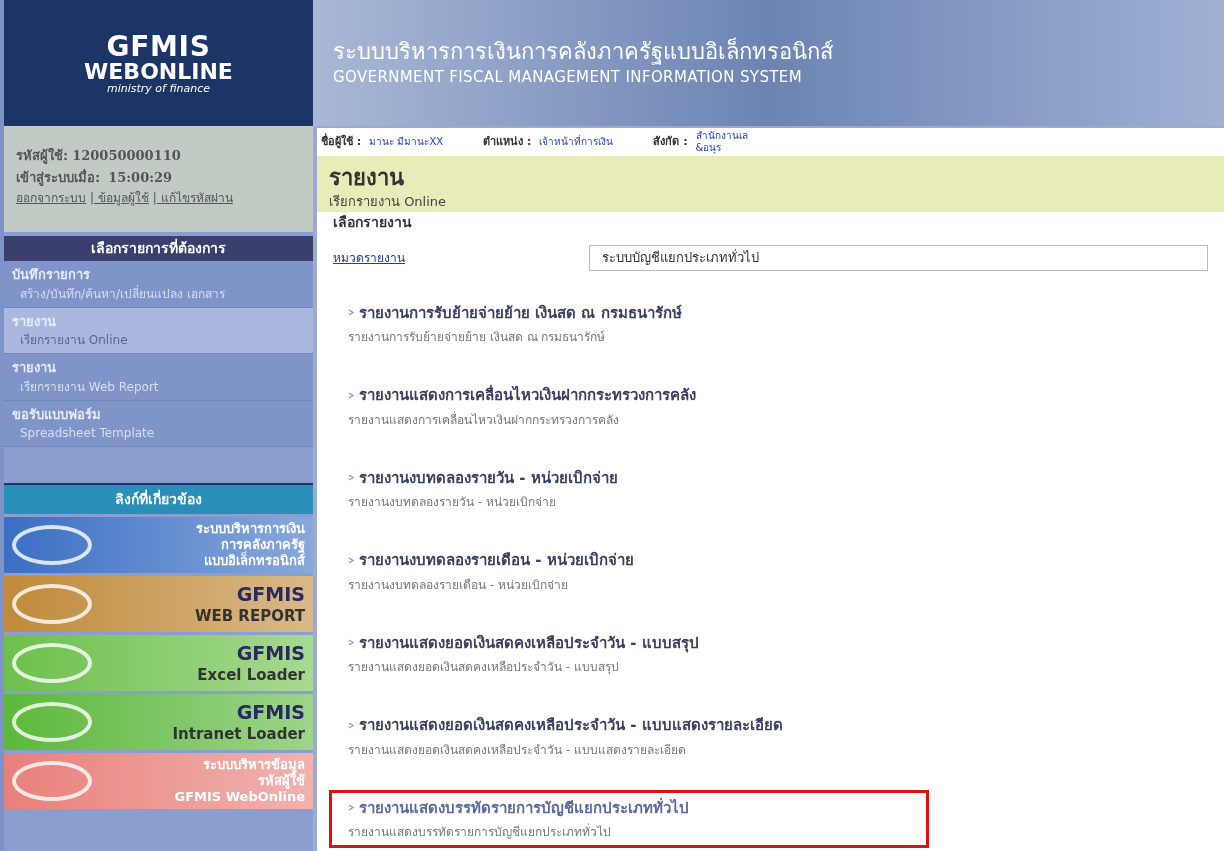 This screenshot has height=851, width=1224. Describe the element at coordinates (527, 395) in the screenshot. I see `report-title: รายงานแสดงการเคลื่อนไหวเงินฝากกระทรวงการคลัง` at that location.